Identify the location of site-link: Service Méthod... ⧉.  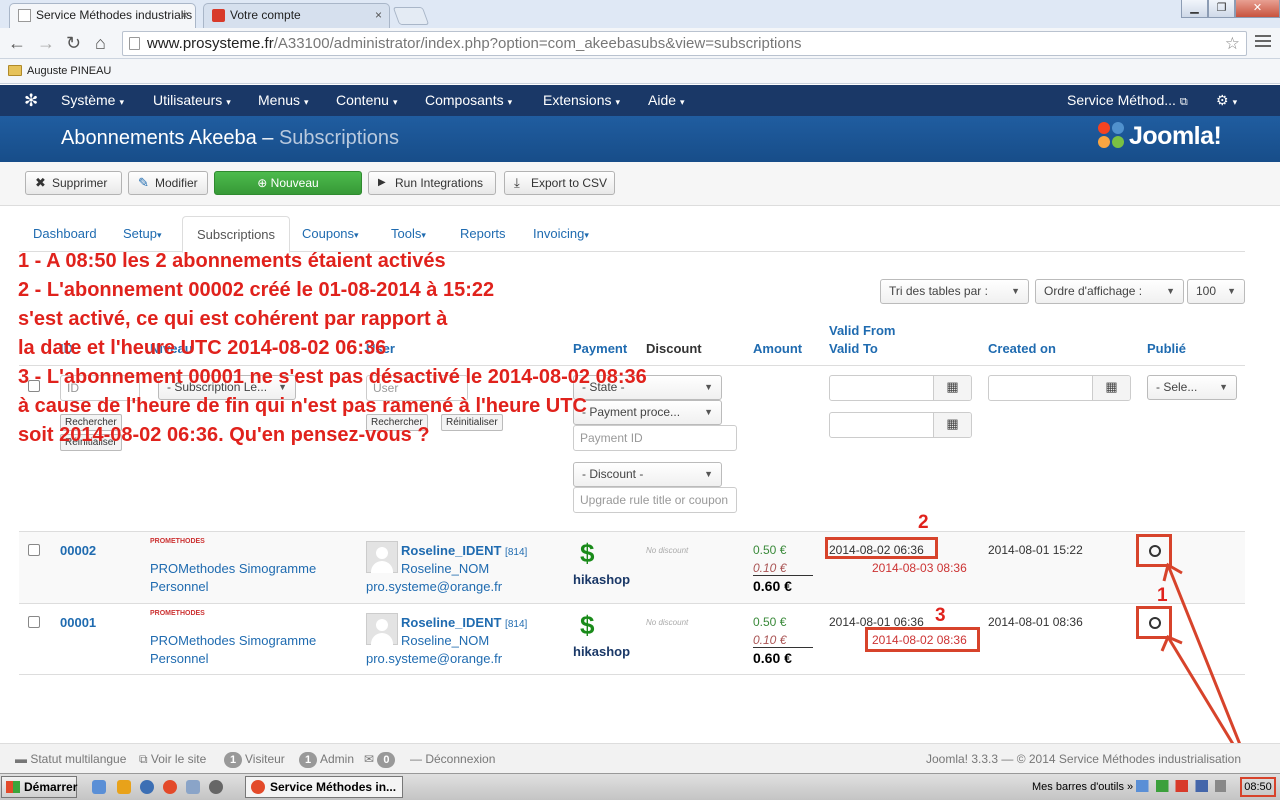
(1127, 101).